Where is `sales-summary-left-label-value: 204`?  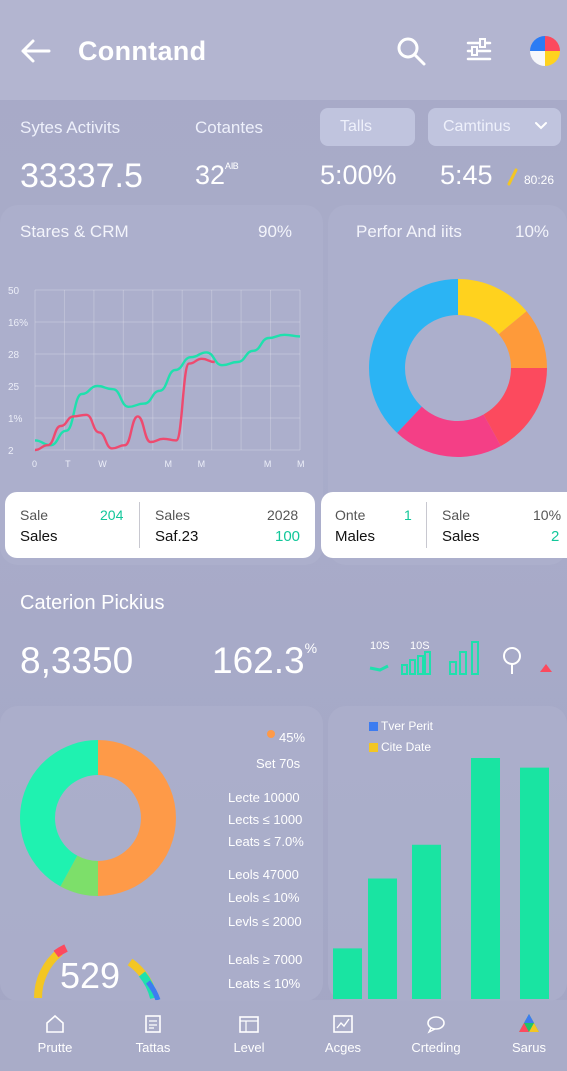
sales-summary-left-label-value: 204 is located at coordinates (112, 515).